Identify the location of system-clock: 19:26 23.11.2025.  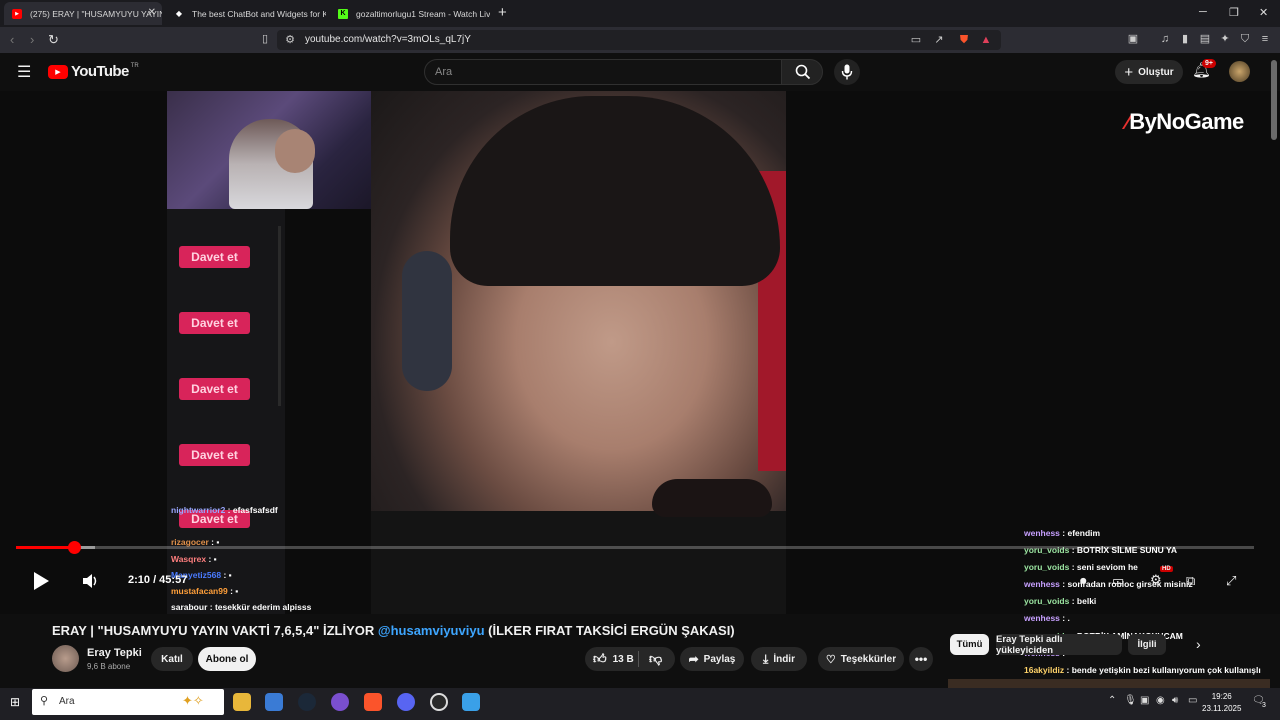
(1221, 703).